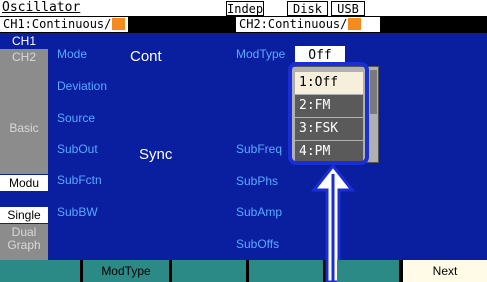 The height and width of the screenshot is (282, 487). I want to click on mode-indicator: Indep, so click(245, 8).